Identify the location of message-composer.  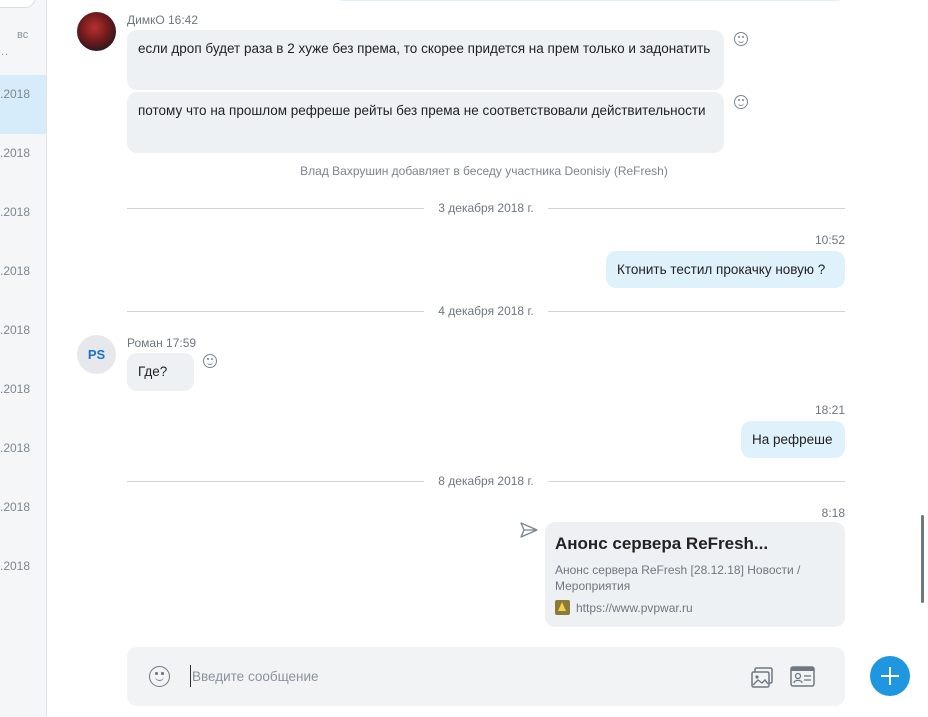
(486, 676).